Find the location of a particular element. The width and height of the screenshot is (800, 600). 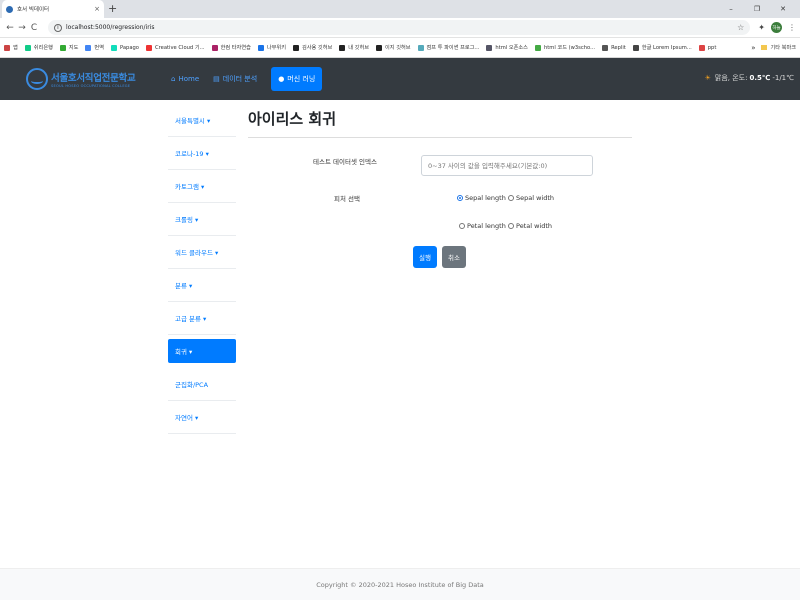

nav-machine-learning: ● 머신 러닝 is located at coordinates (297, 79).